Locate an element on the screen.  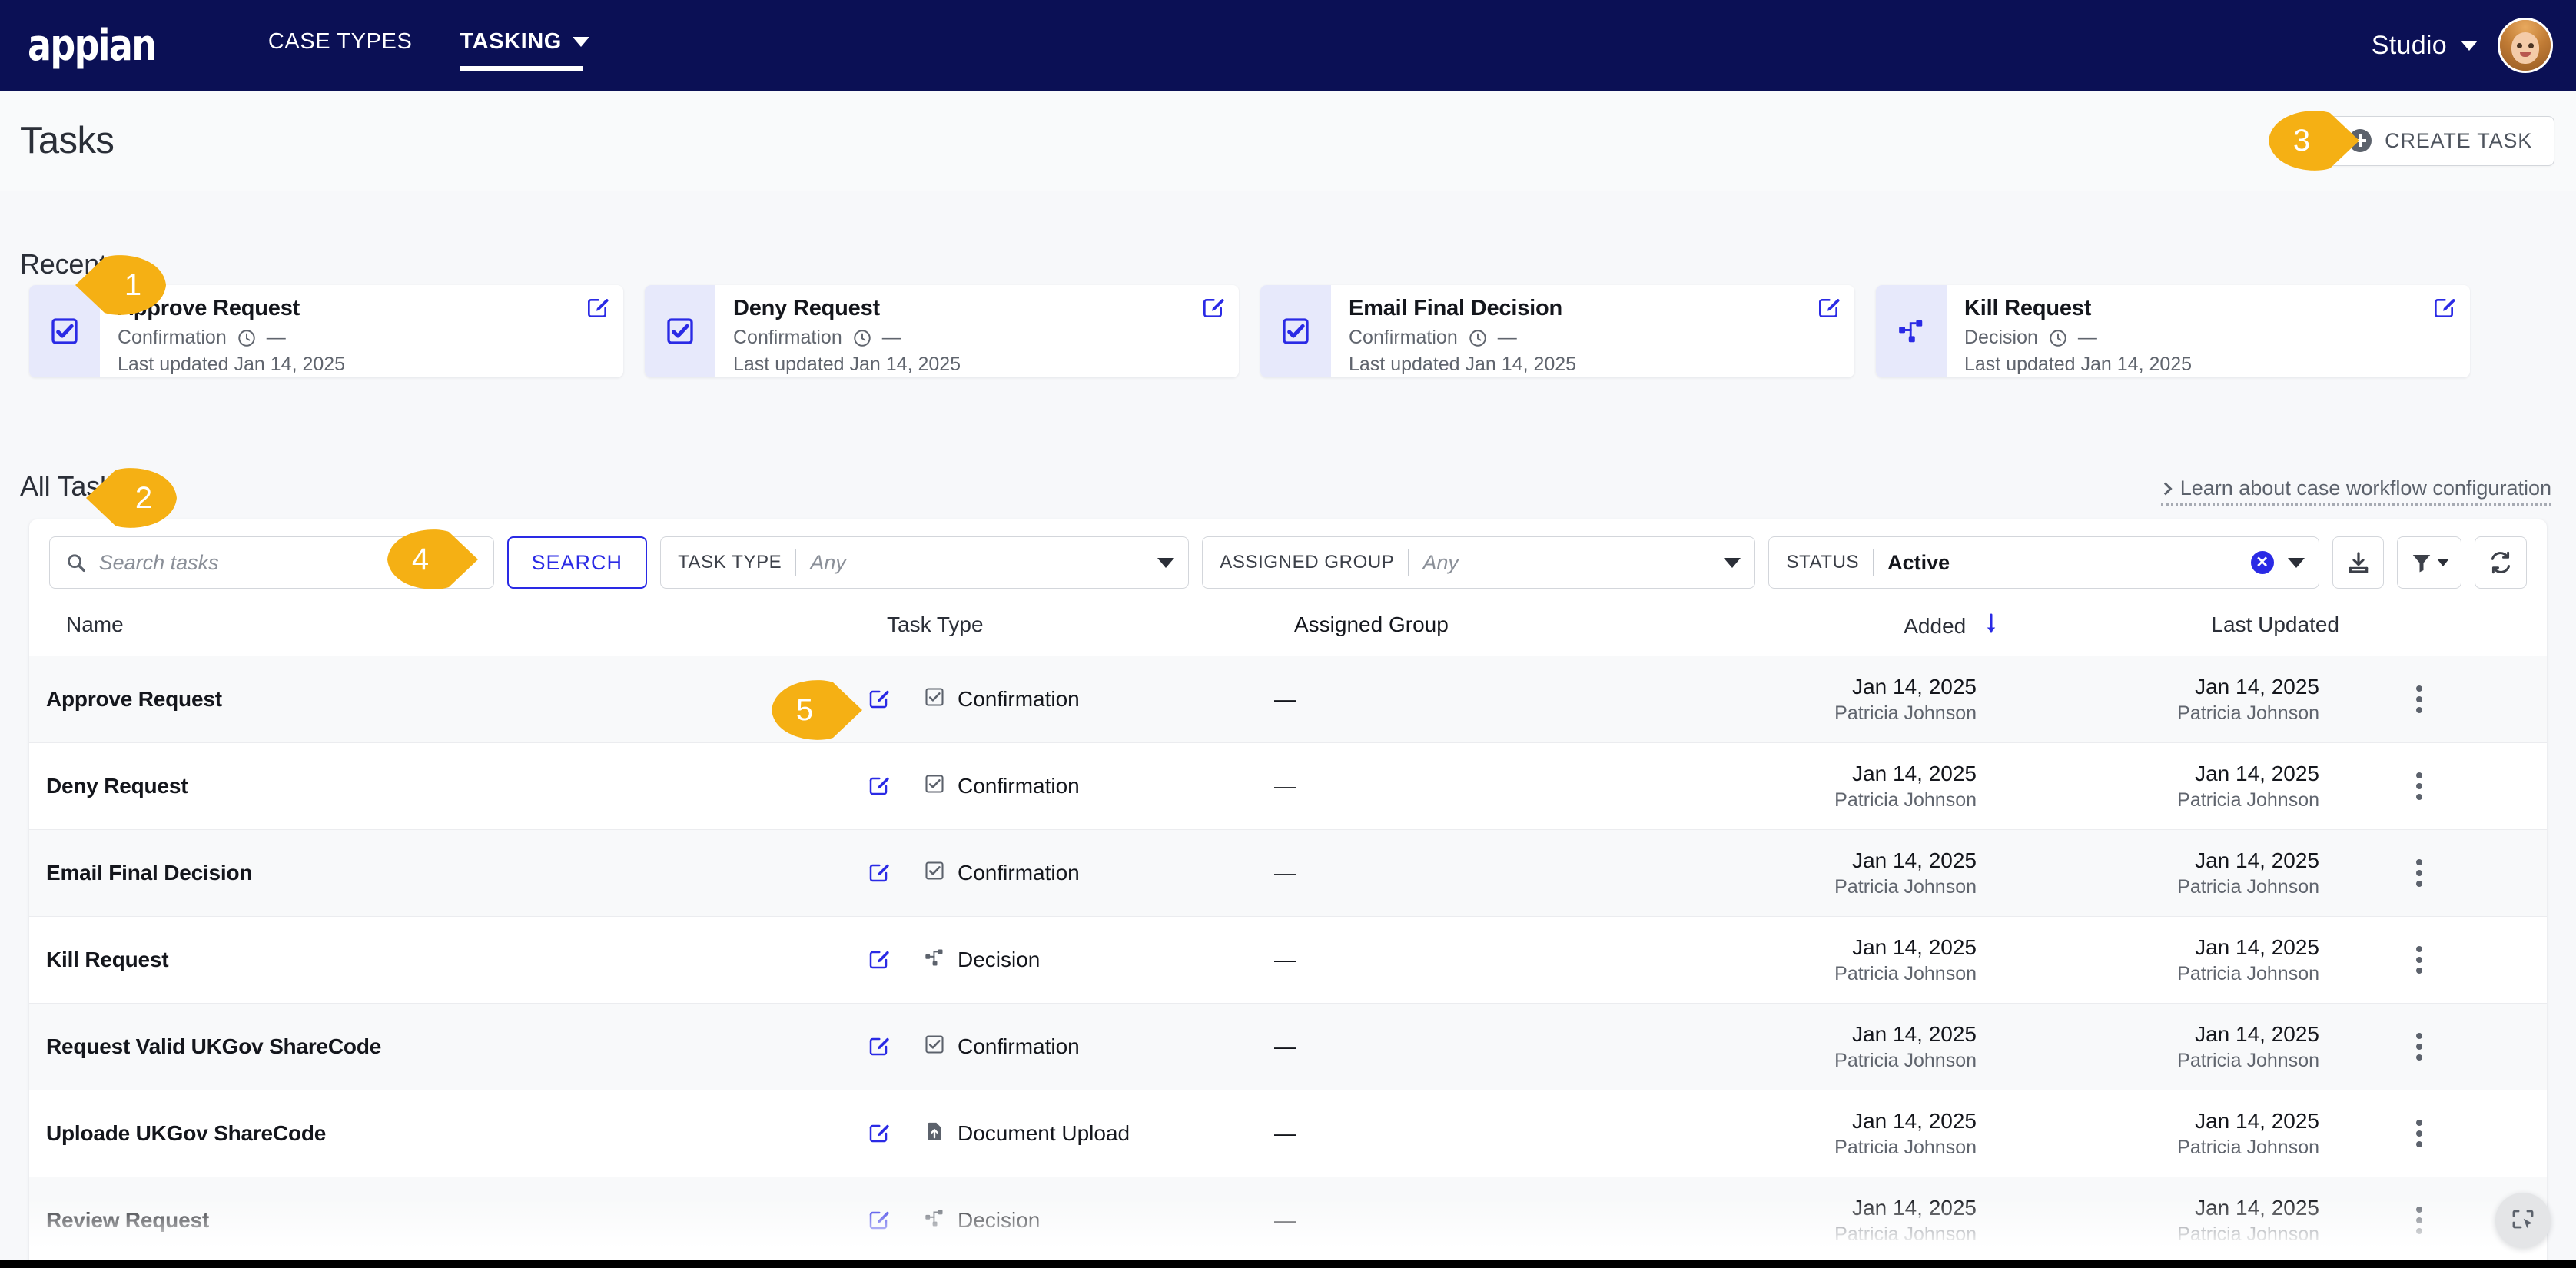
row-actions is located at coordinates (2419, 1220).